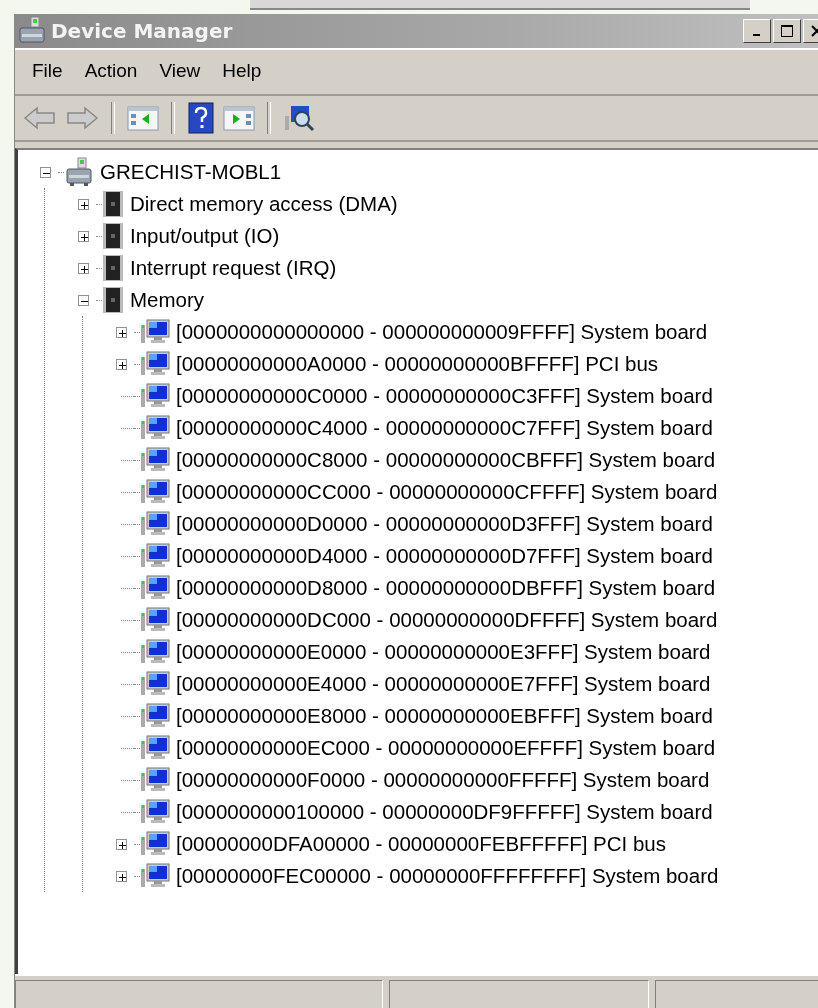 The width and height of the screenshot is (818, 1008). I want to click on maximize-icon, so click(787, 31).